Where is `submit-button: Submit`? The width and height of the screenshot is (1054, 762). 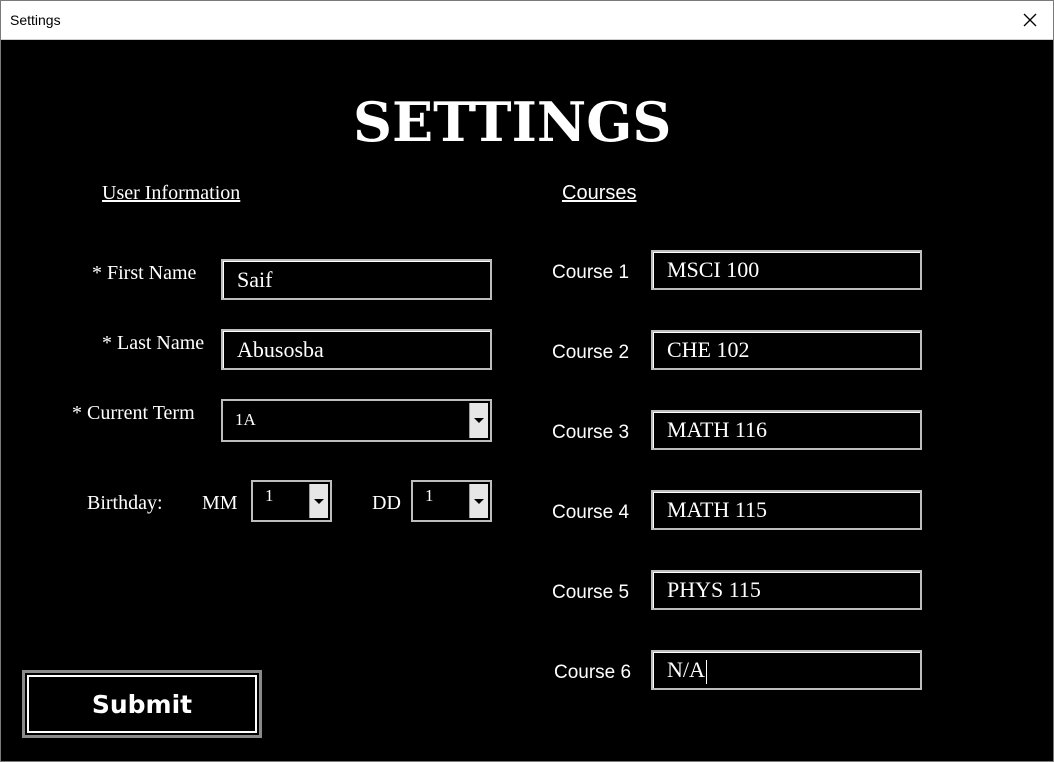
submit-button: Submit is located at coordinates (142, 704).